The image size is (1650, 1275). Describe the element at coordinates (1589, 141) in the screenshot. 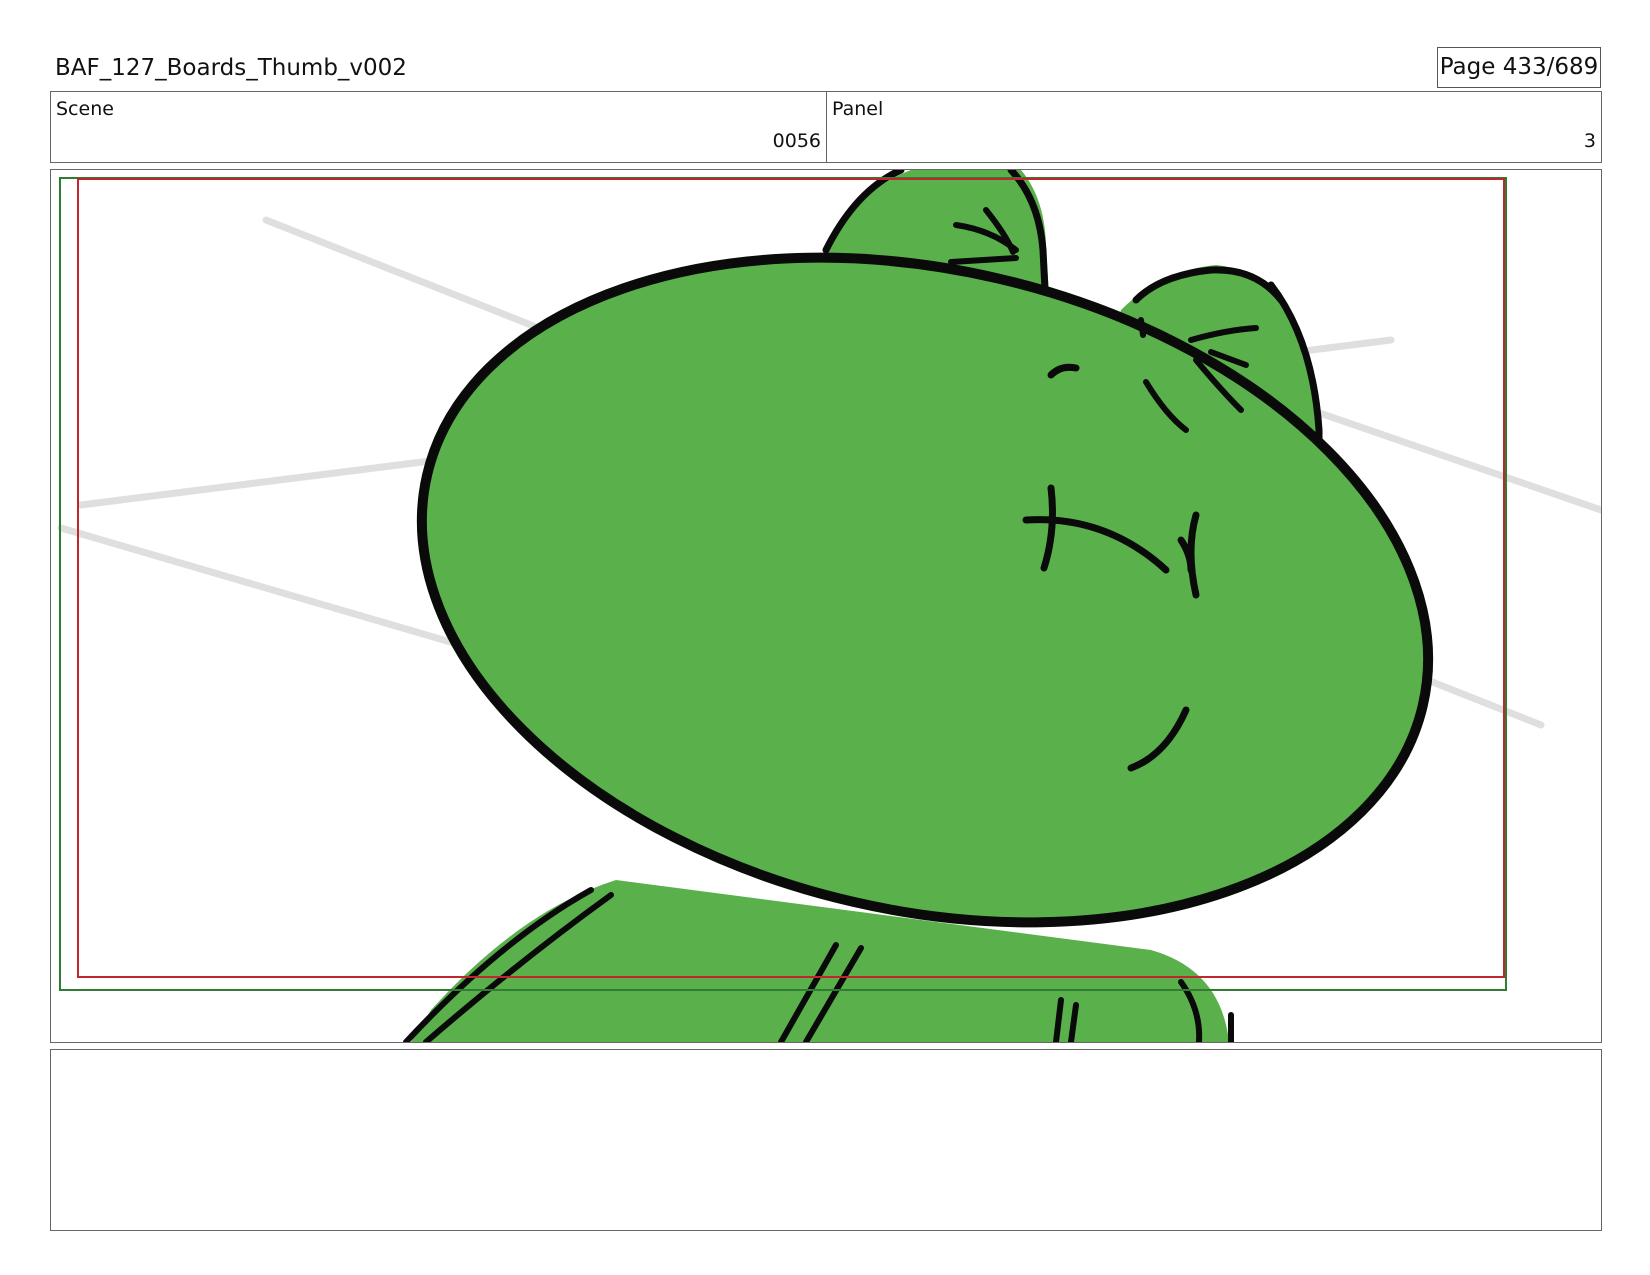

I see `panel-number: 3` at that location.